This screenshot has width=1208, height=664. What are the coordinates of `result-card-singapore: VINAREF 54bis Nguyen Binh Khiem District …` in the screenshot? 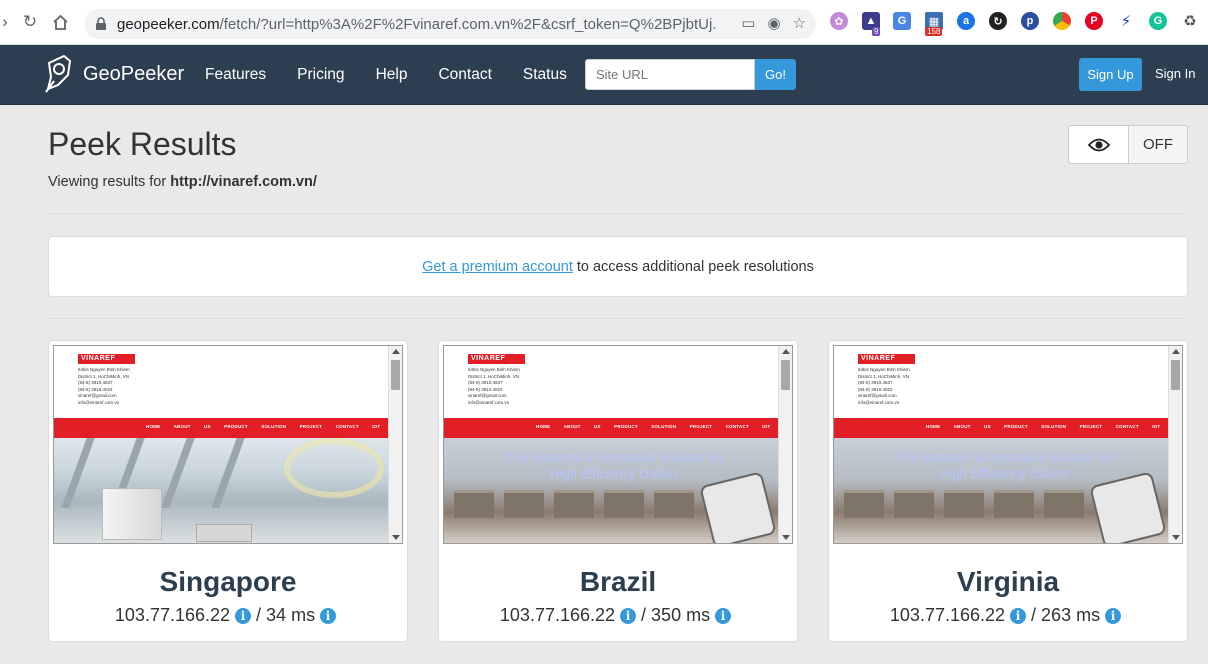 It's located at (228, 491).